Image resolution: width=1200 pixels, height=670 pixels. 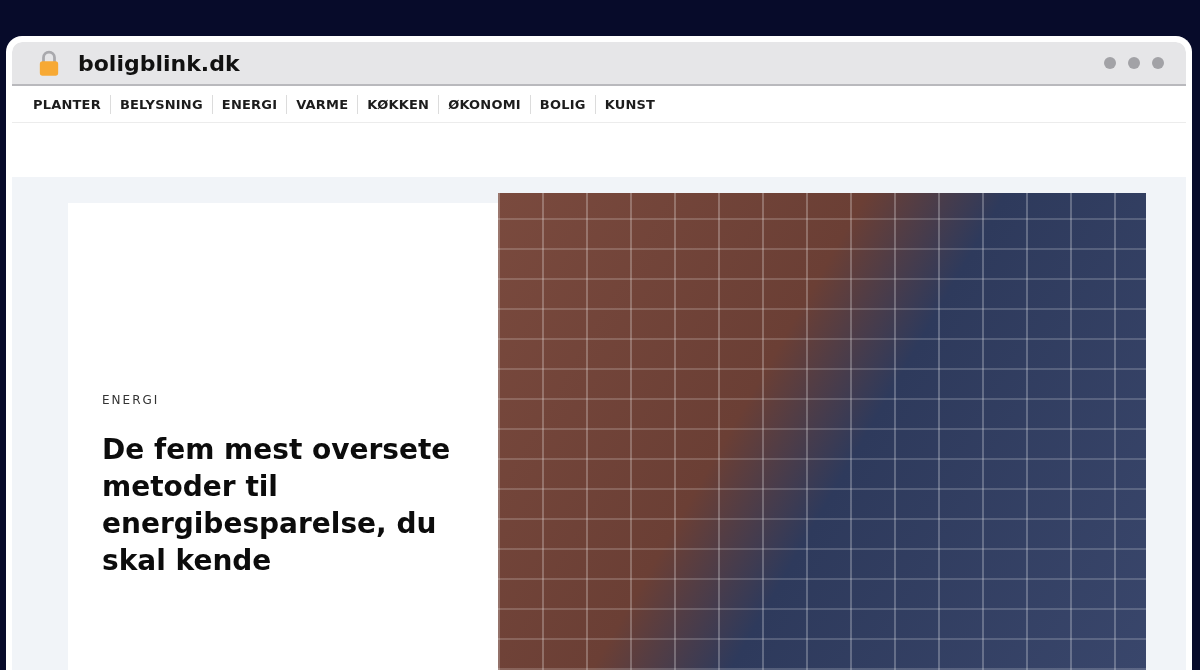 I want to click on nav-link: BELYSNING, so click(x=160, y=104).